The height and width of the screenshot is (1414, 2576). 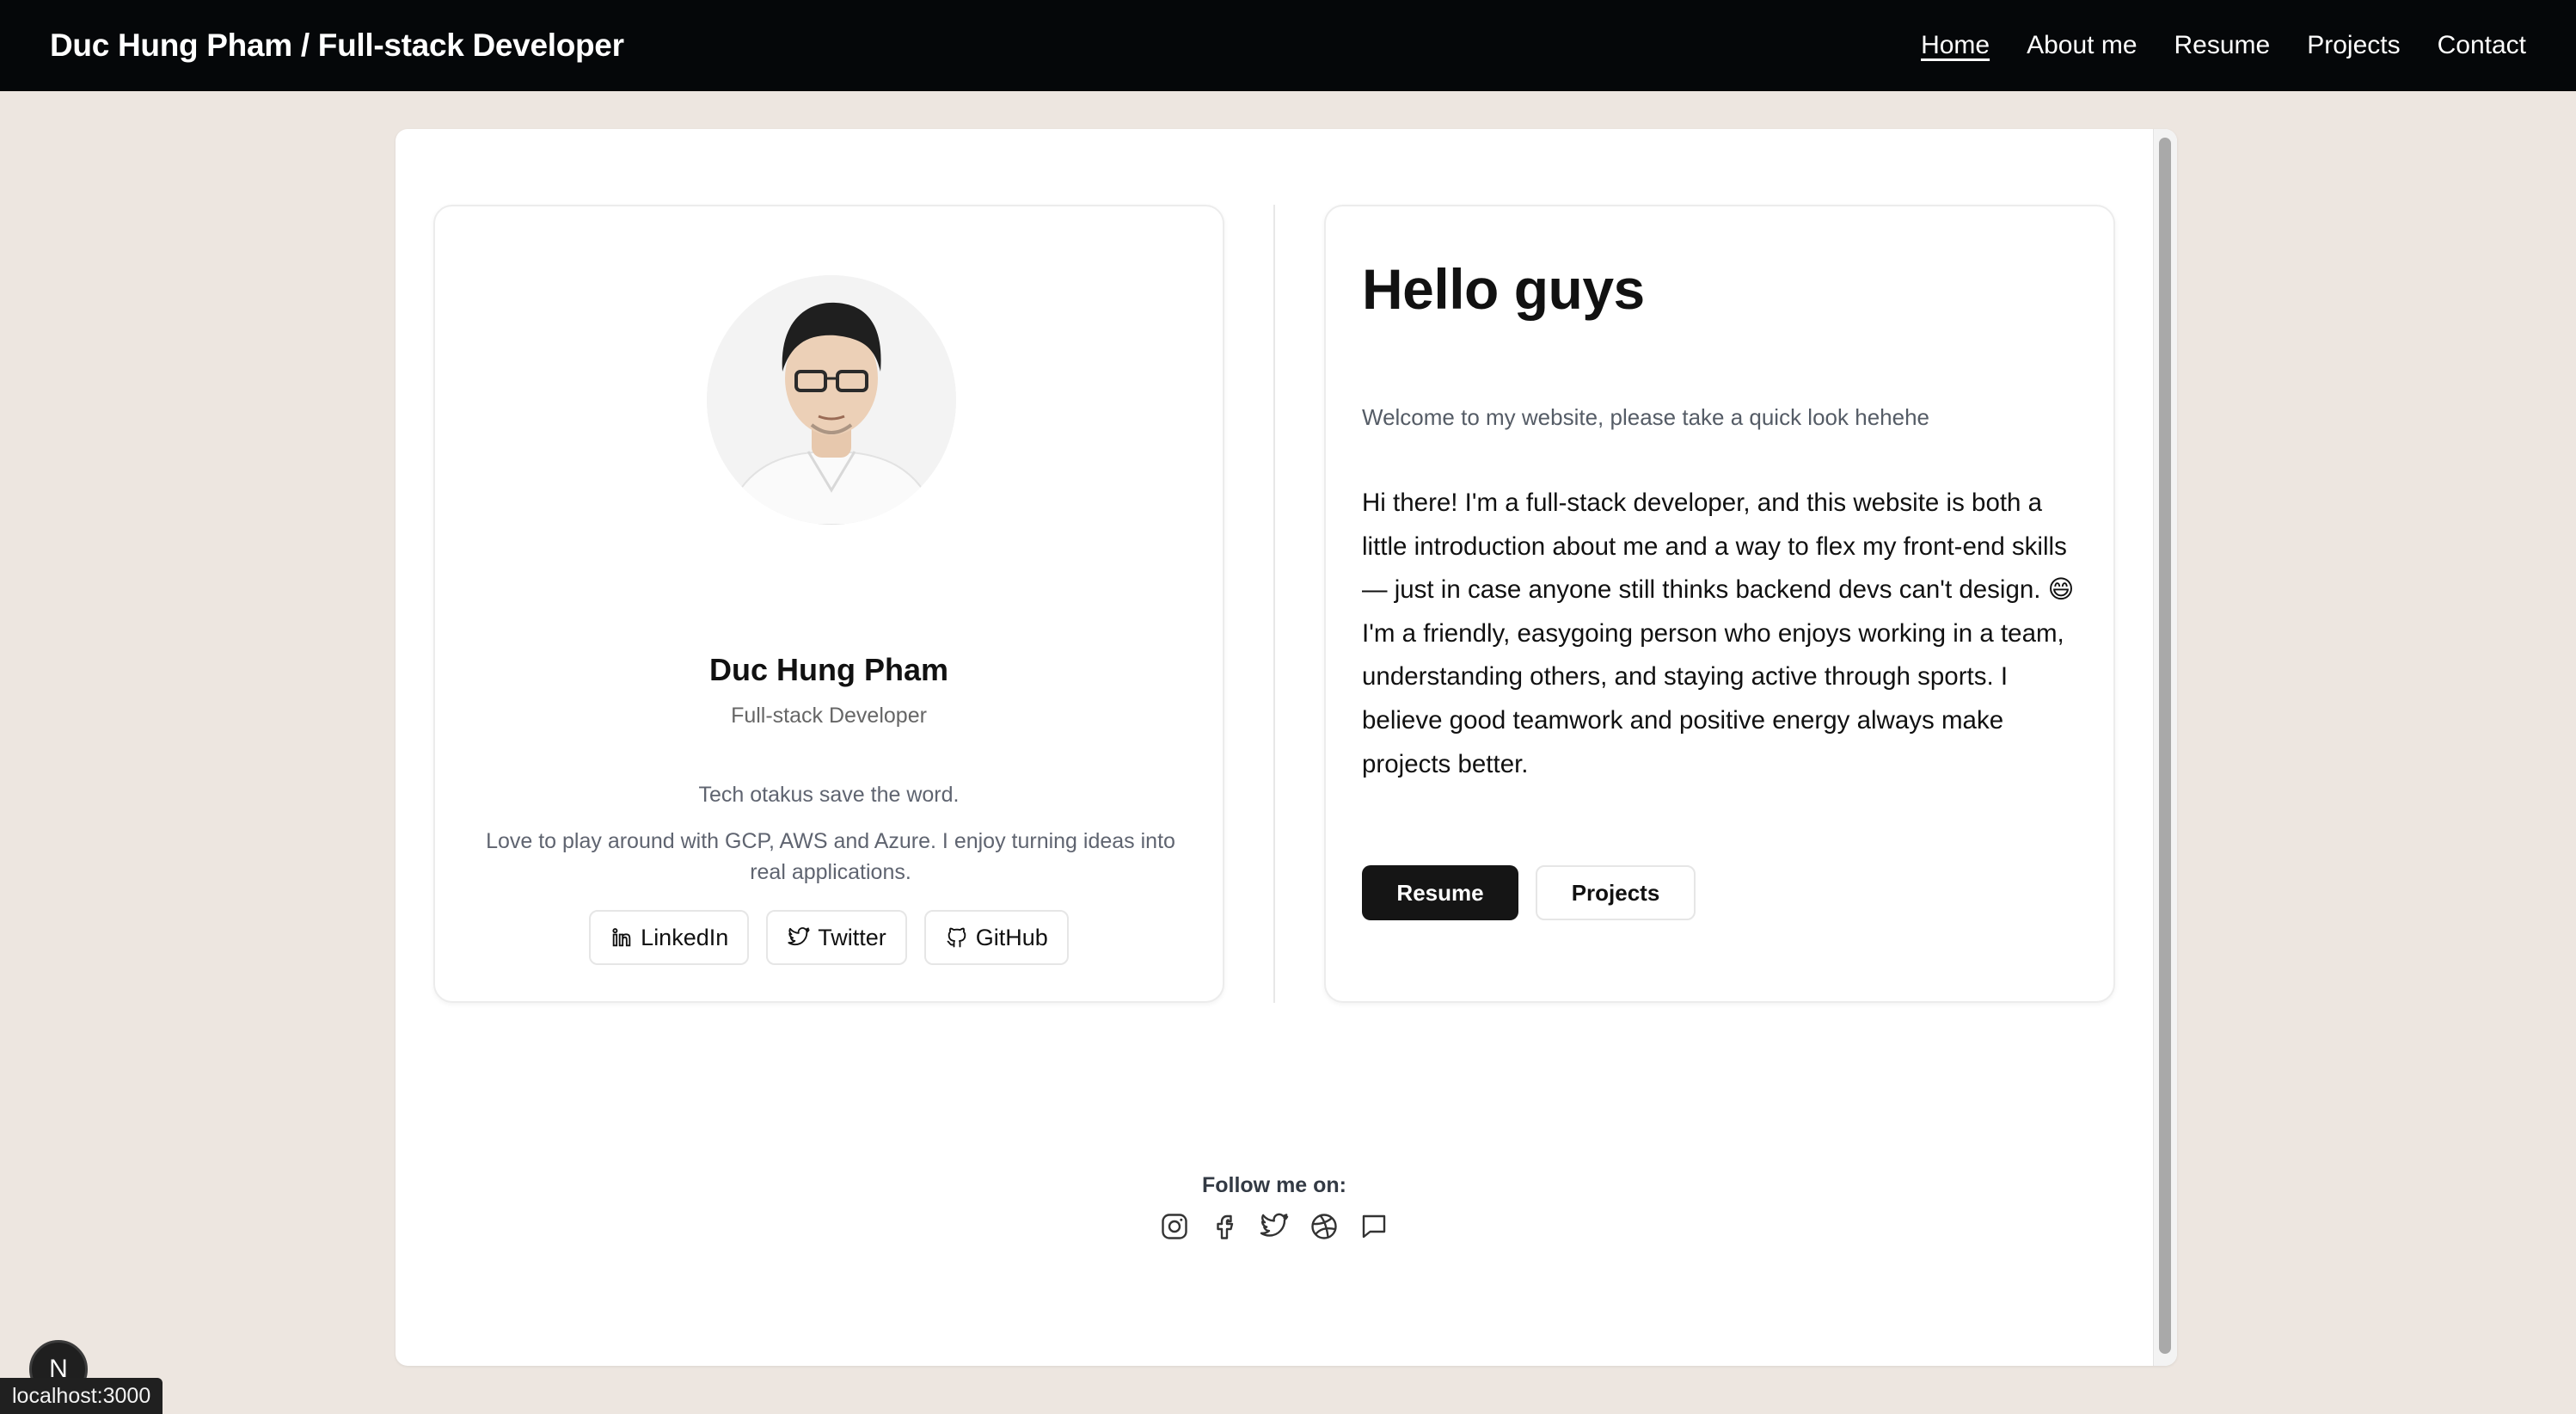 What do you see at coordinates (1529, 892) in the screenshot?
I see `cta-row: Resume Projects` at bounding box center [1529, 892].